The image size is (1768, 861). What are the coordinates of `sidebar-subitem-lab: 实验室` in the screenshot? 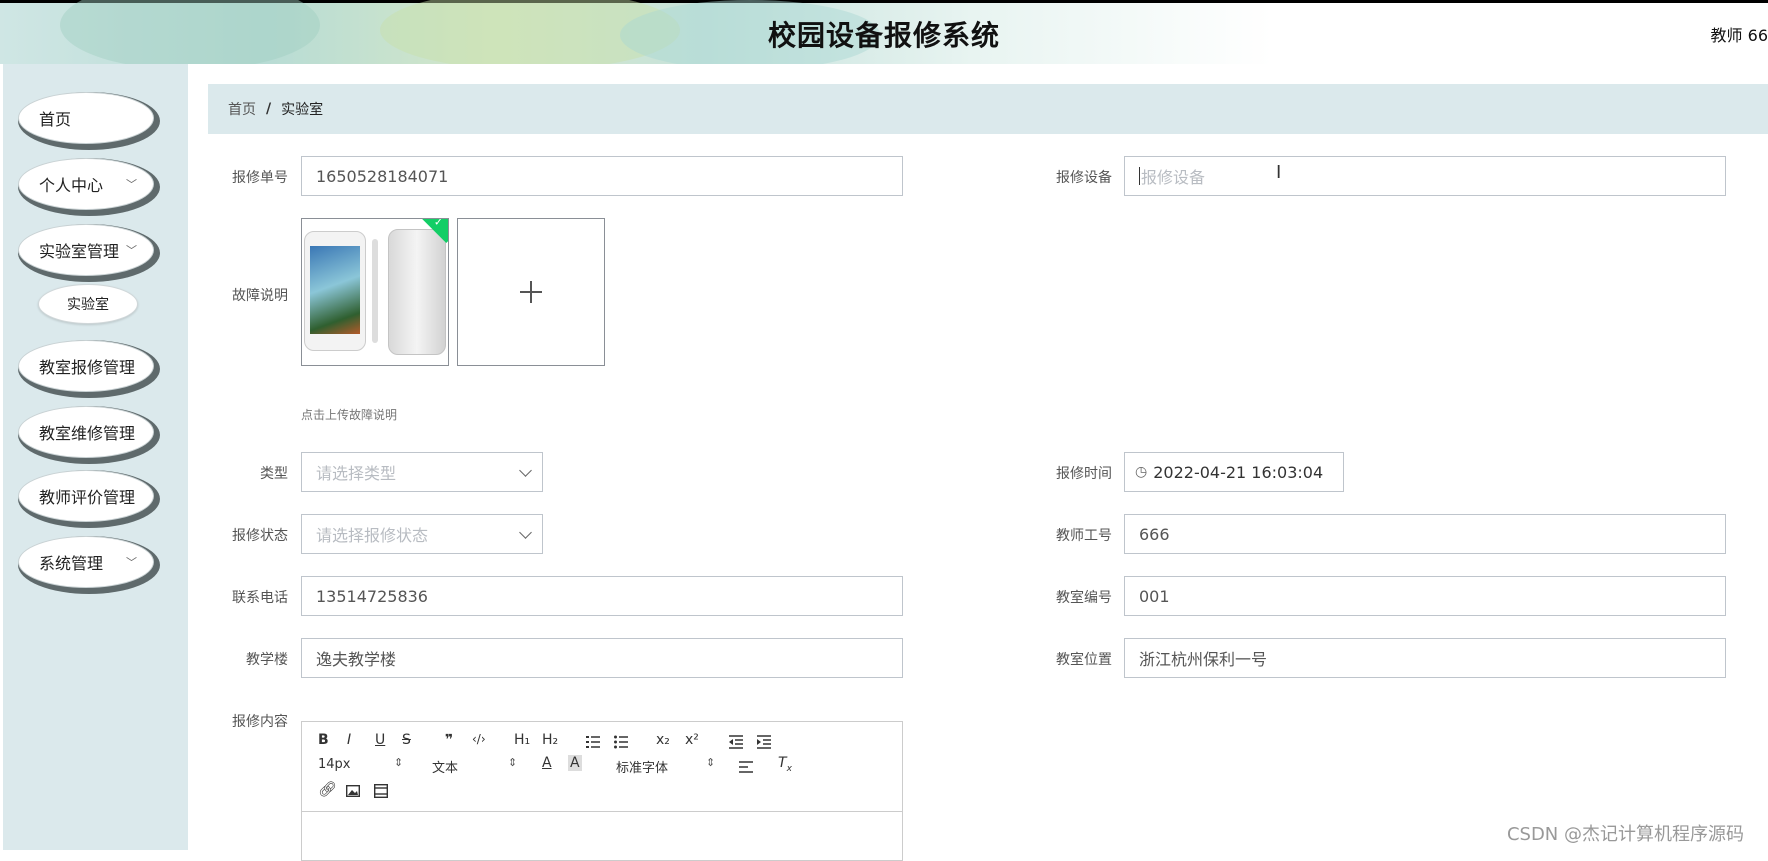 It's located at (88, 304).